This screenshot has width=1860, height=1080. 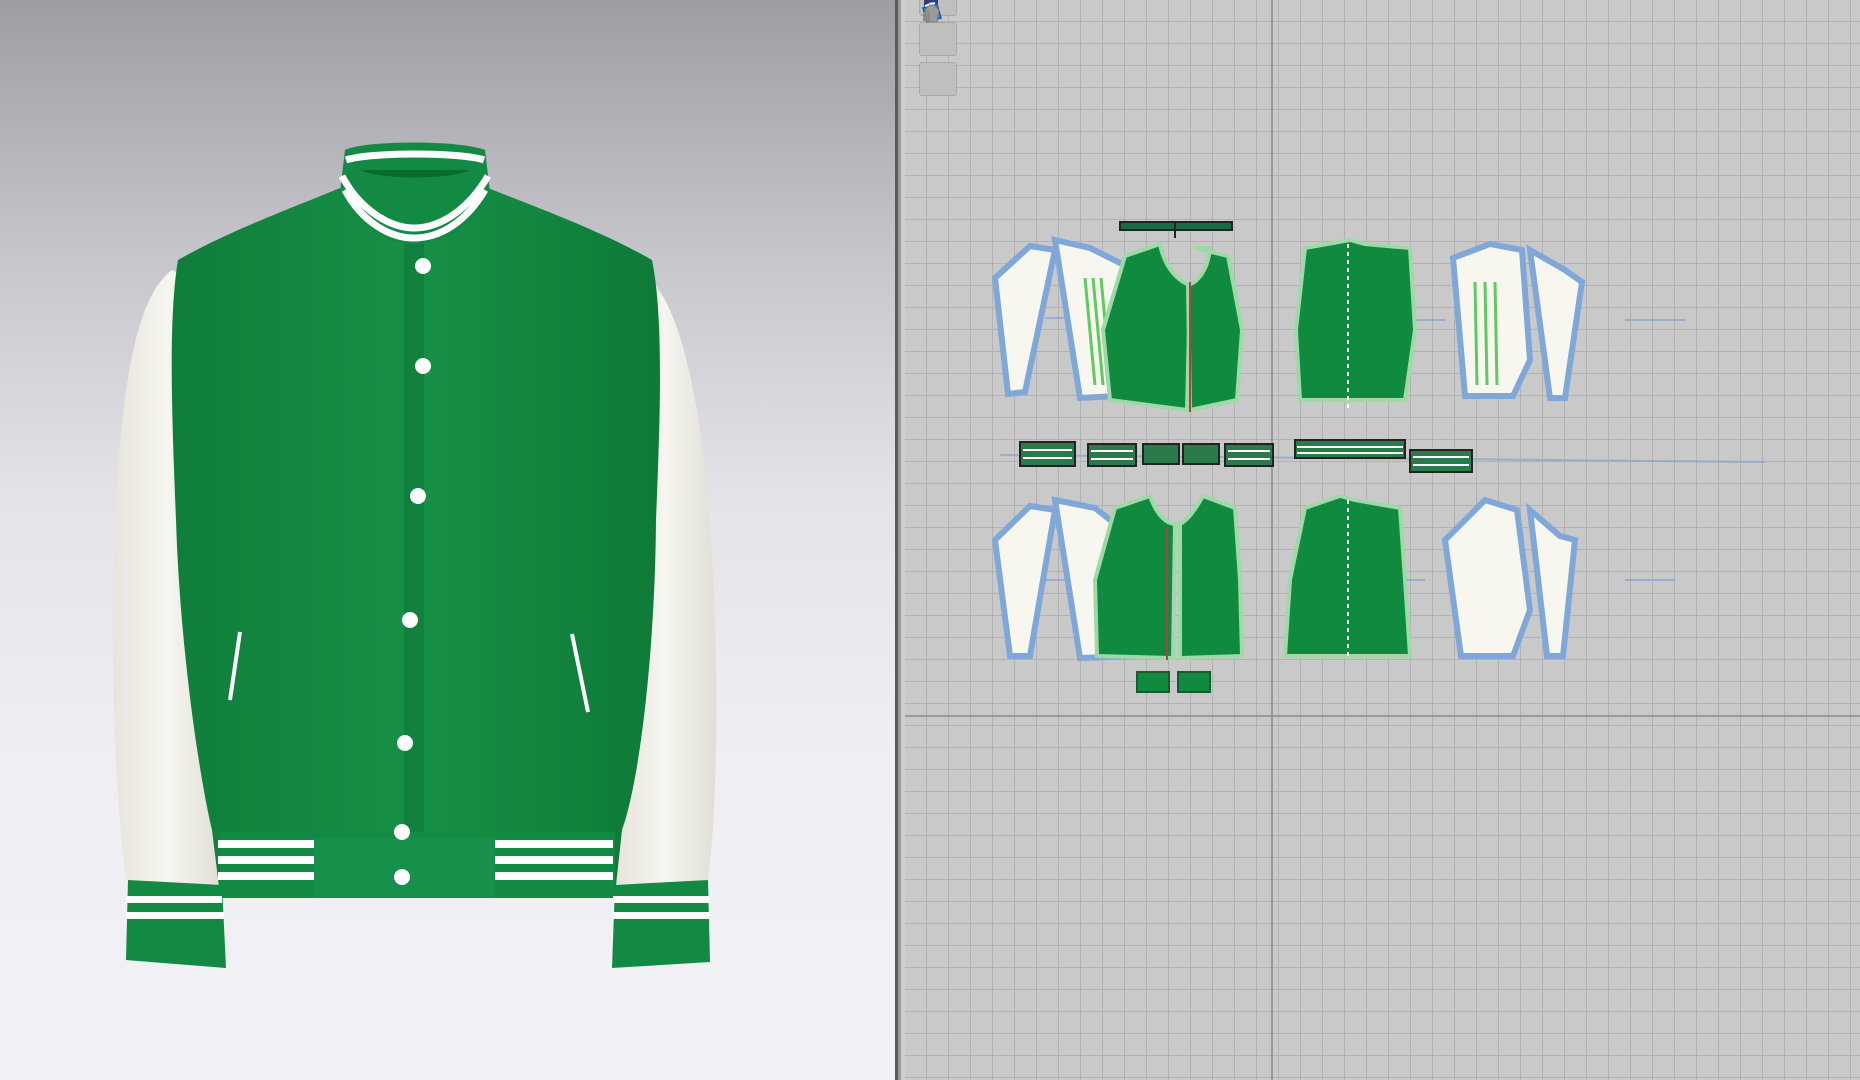 I want to click on rib-pieces, so click(x=1246, y=456).